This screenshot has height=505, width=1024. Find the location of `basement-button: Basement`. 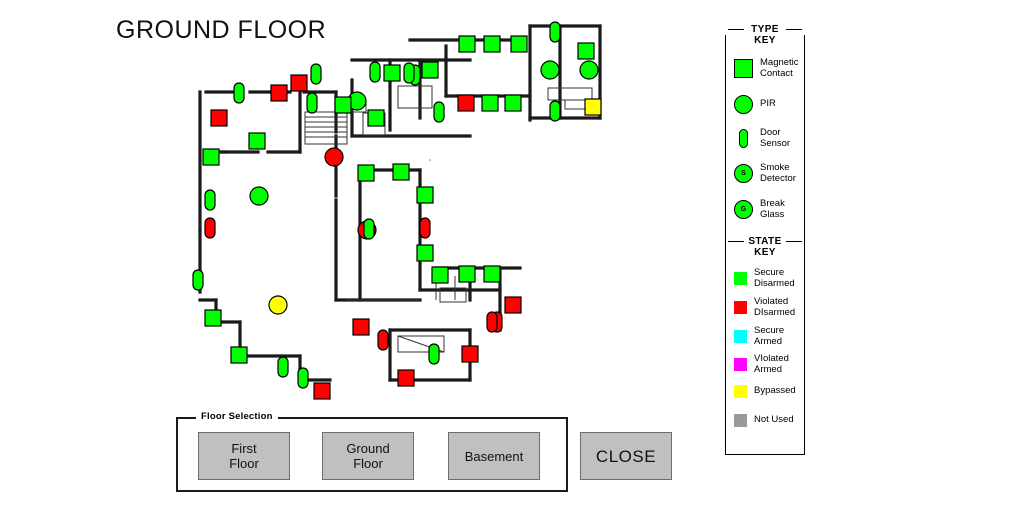

basement-button: Basement is located at coordinates (494, 456).